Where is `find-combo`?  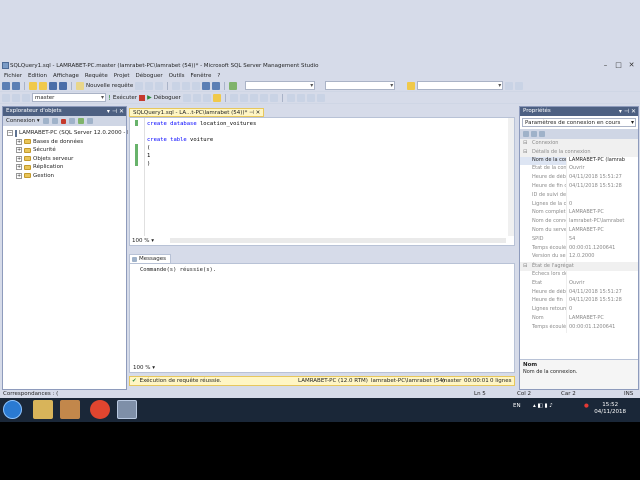
find-combo is located at coordinates (460, 85).